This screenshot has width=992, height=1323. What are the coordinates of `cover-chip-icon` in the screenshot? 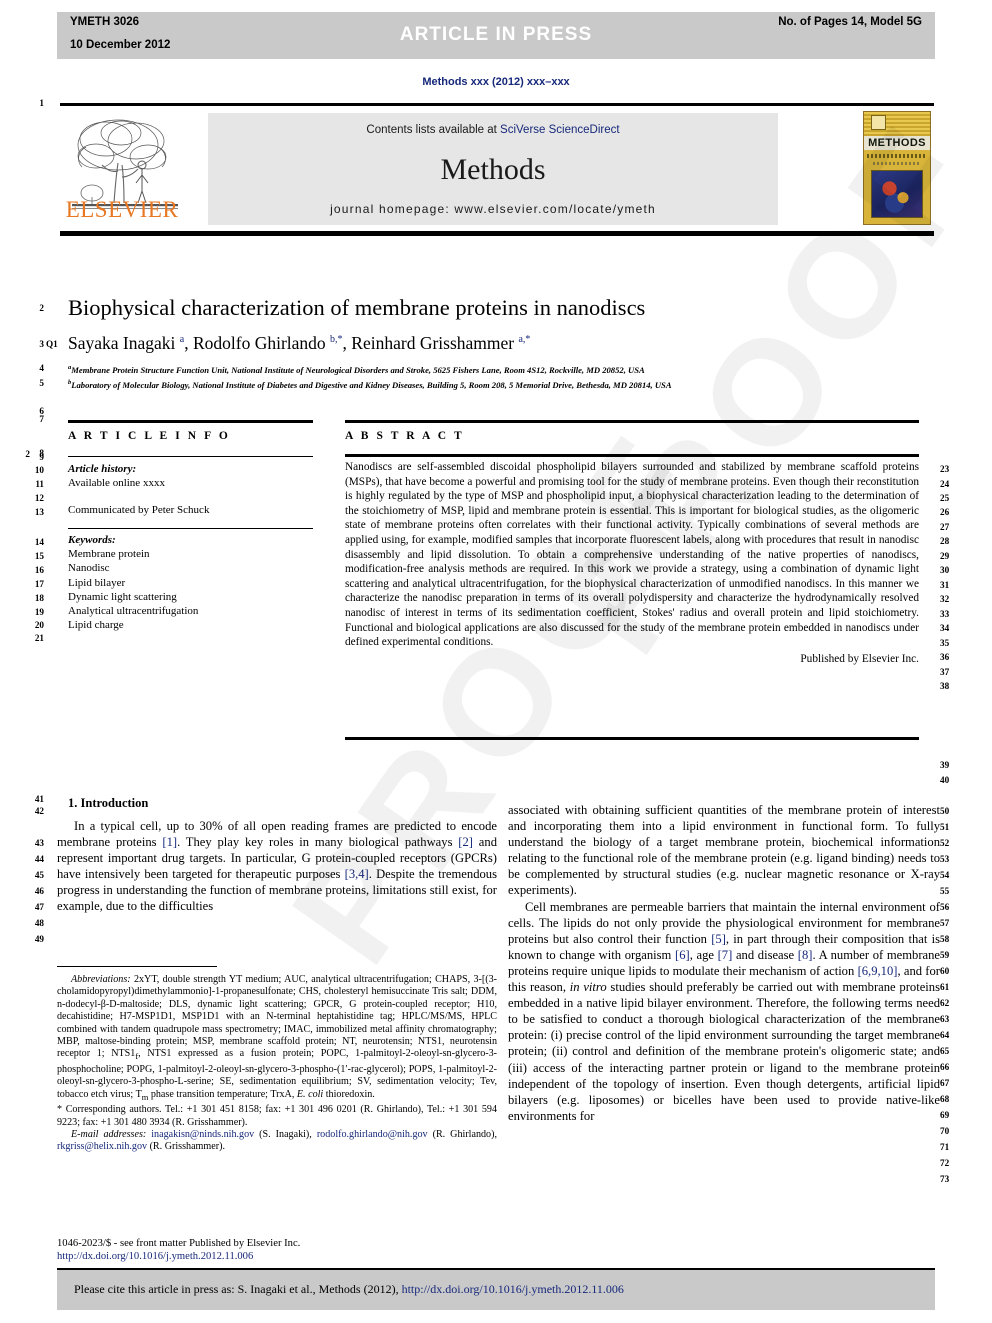 It's located at (878, 122).